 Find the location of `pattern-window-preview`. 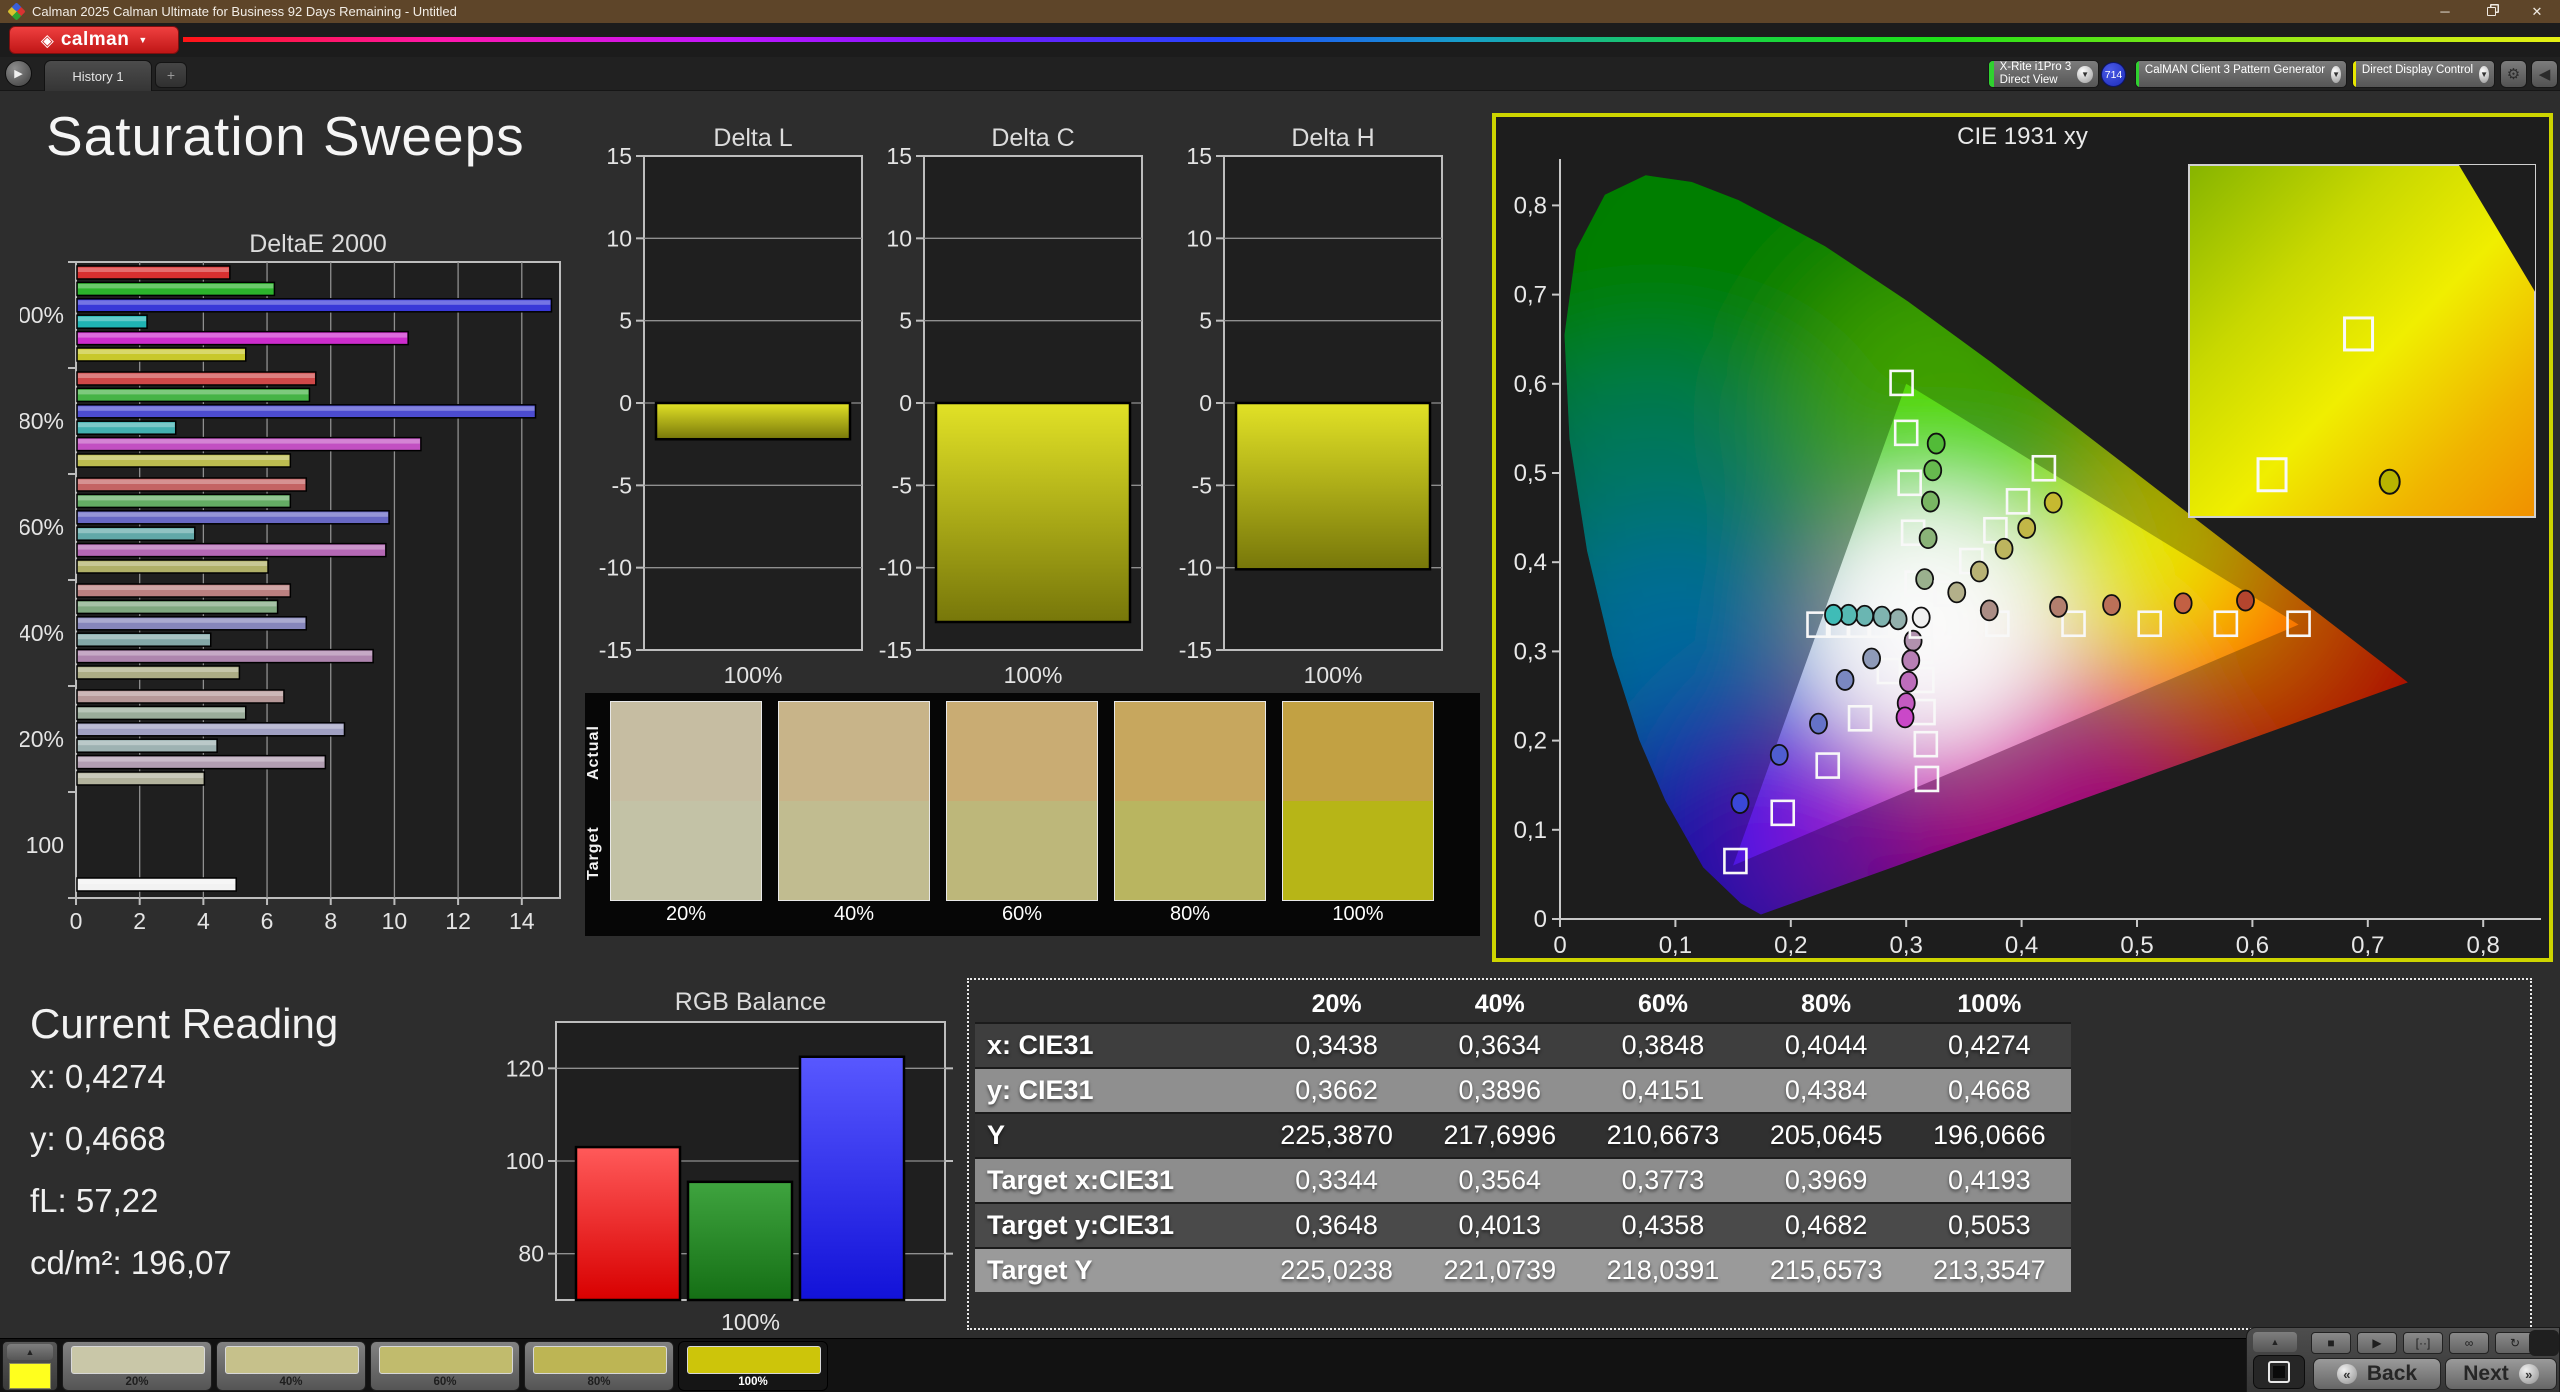

pattern-window-preview is located at coordinates (2544, 1343).